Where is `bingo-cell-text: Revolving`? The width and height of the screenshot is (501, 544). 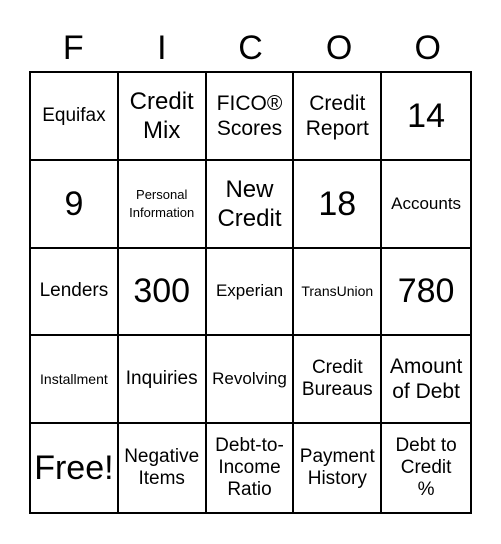 bingo-cell-text: Revolving is located at coordinates (249, 379).